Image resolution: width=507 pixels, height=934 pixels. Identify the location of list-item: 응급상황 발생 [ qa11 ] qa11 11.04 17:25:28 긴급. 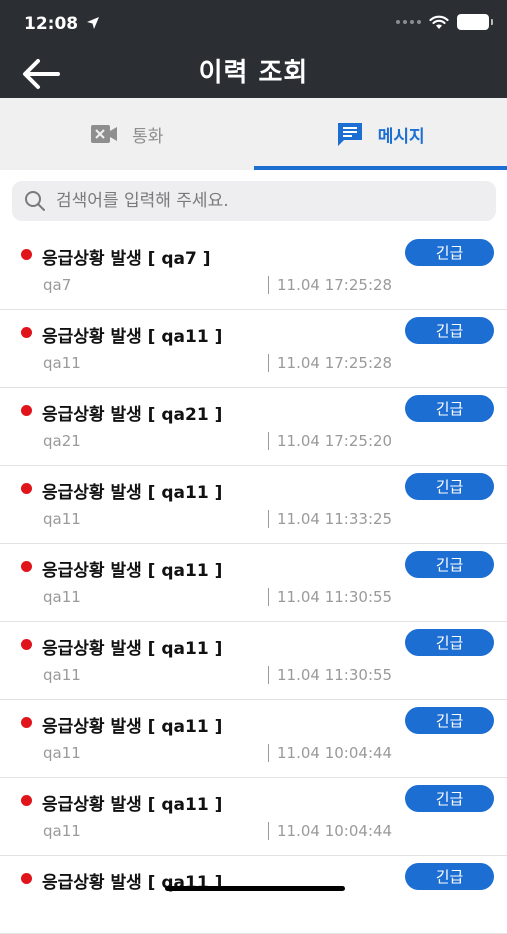
(253, 349).